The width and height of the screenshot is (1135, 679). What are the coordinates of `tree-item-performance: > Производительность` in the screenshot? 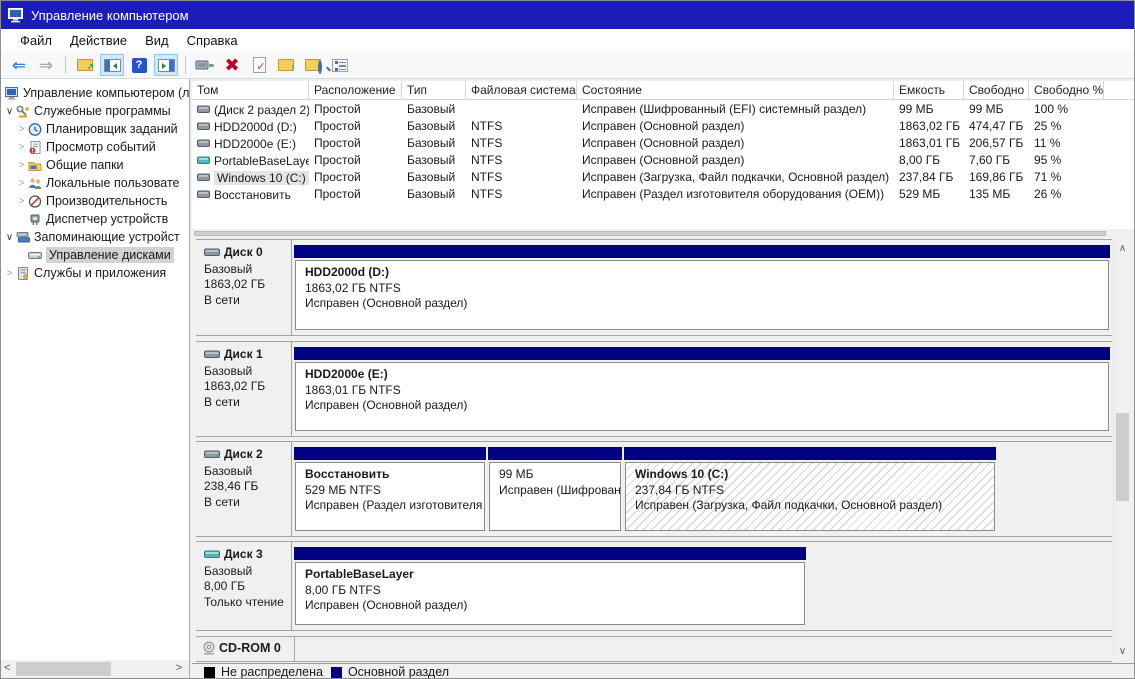 It's located at (95, 201).